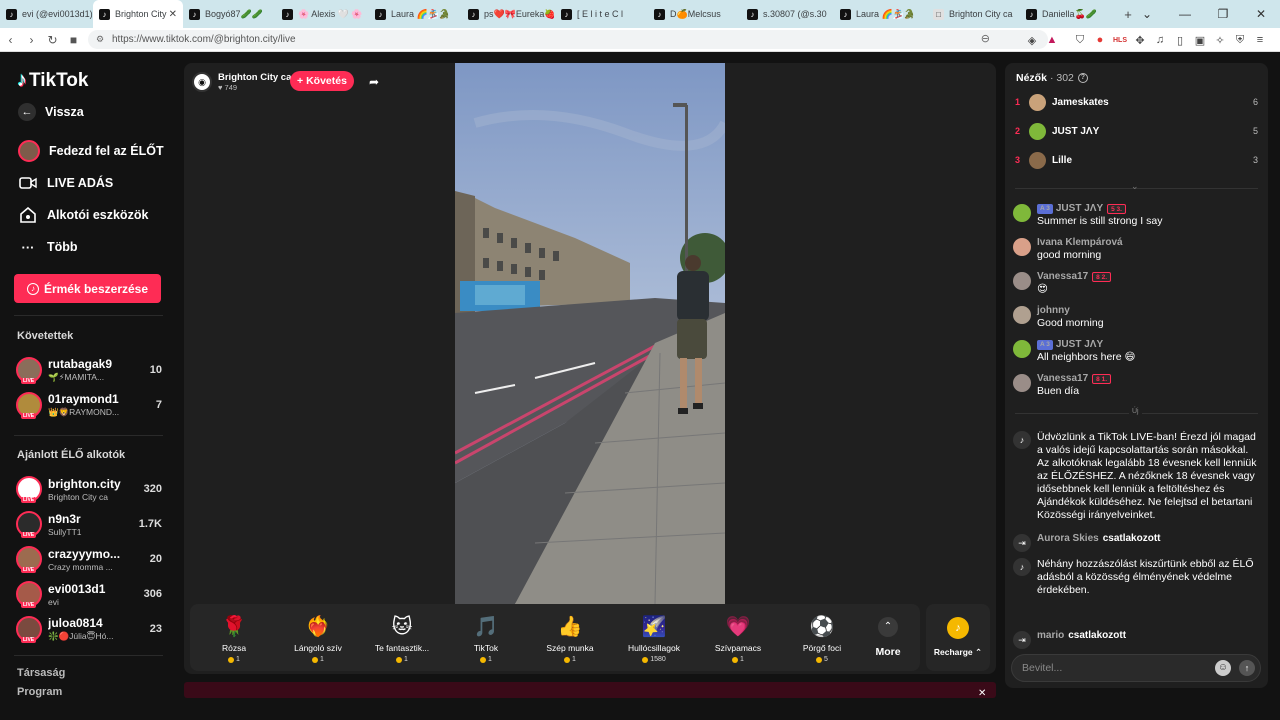 The image size is (1280, 720). Describe the element at coordinates (1045, 208) in the screenshot. I see `level-badge: A 3` at that location.